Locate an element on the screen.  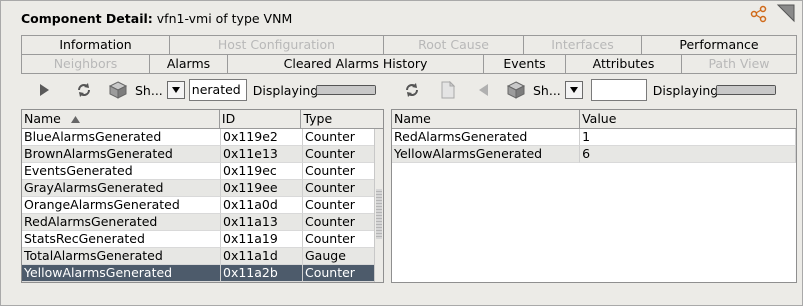
sort-ascending-icon is located at coordinates (75, 119).